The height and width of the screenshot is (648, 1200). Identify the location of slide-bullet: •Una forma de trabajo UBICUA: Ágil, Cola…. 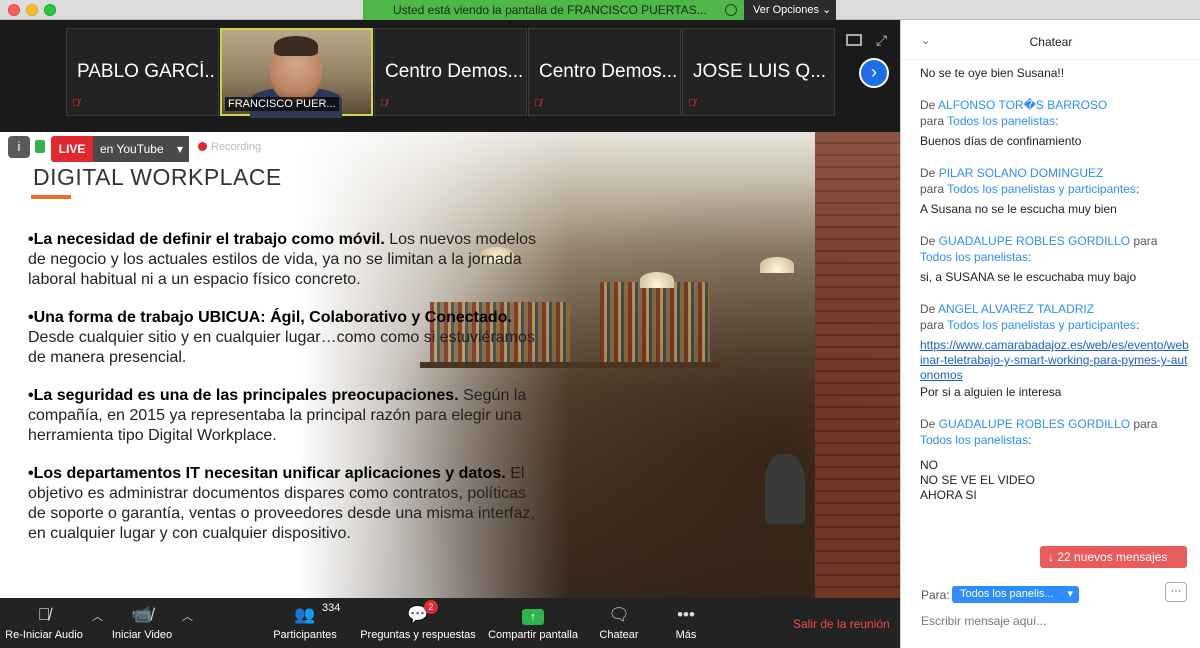
(281, 337).